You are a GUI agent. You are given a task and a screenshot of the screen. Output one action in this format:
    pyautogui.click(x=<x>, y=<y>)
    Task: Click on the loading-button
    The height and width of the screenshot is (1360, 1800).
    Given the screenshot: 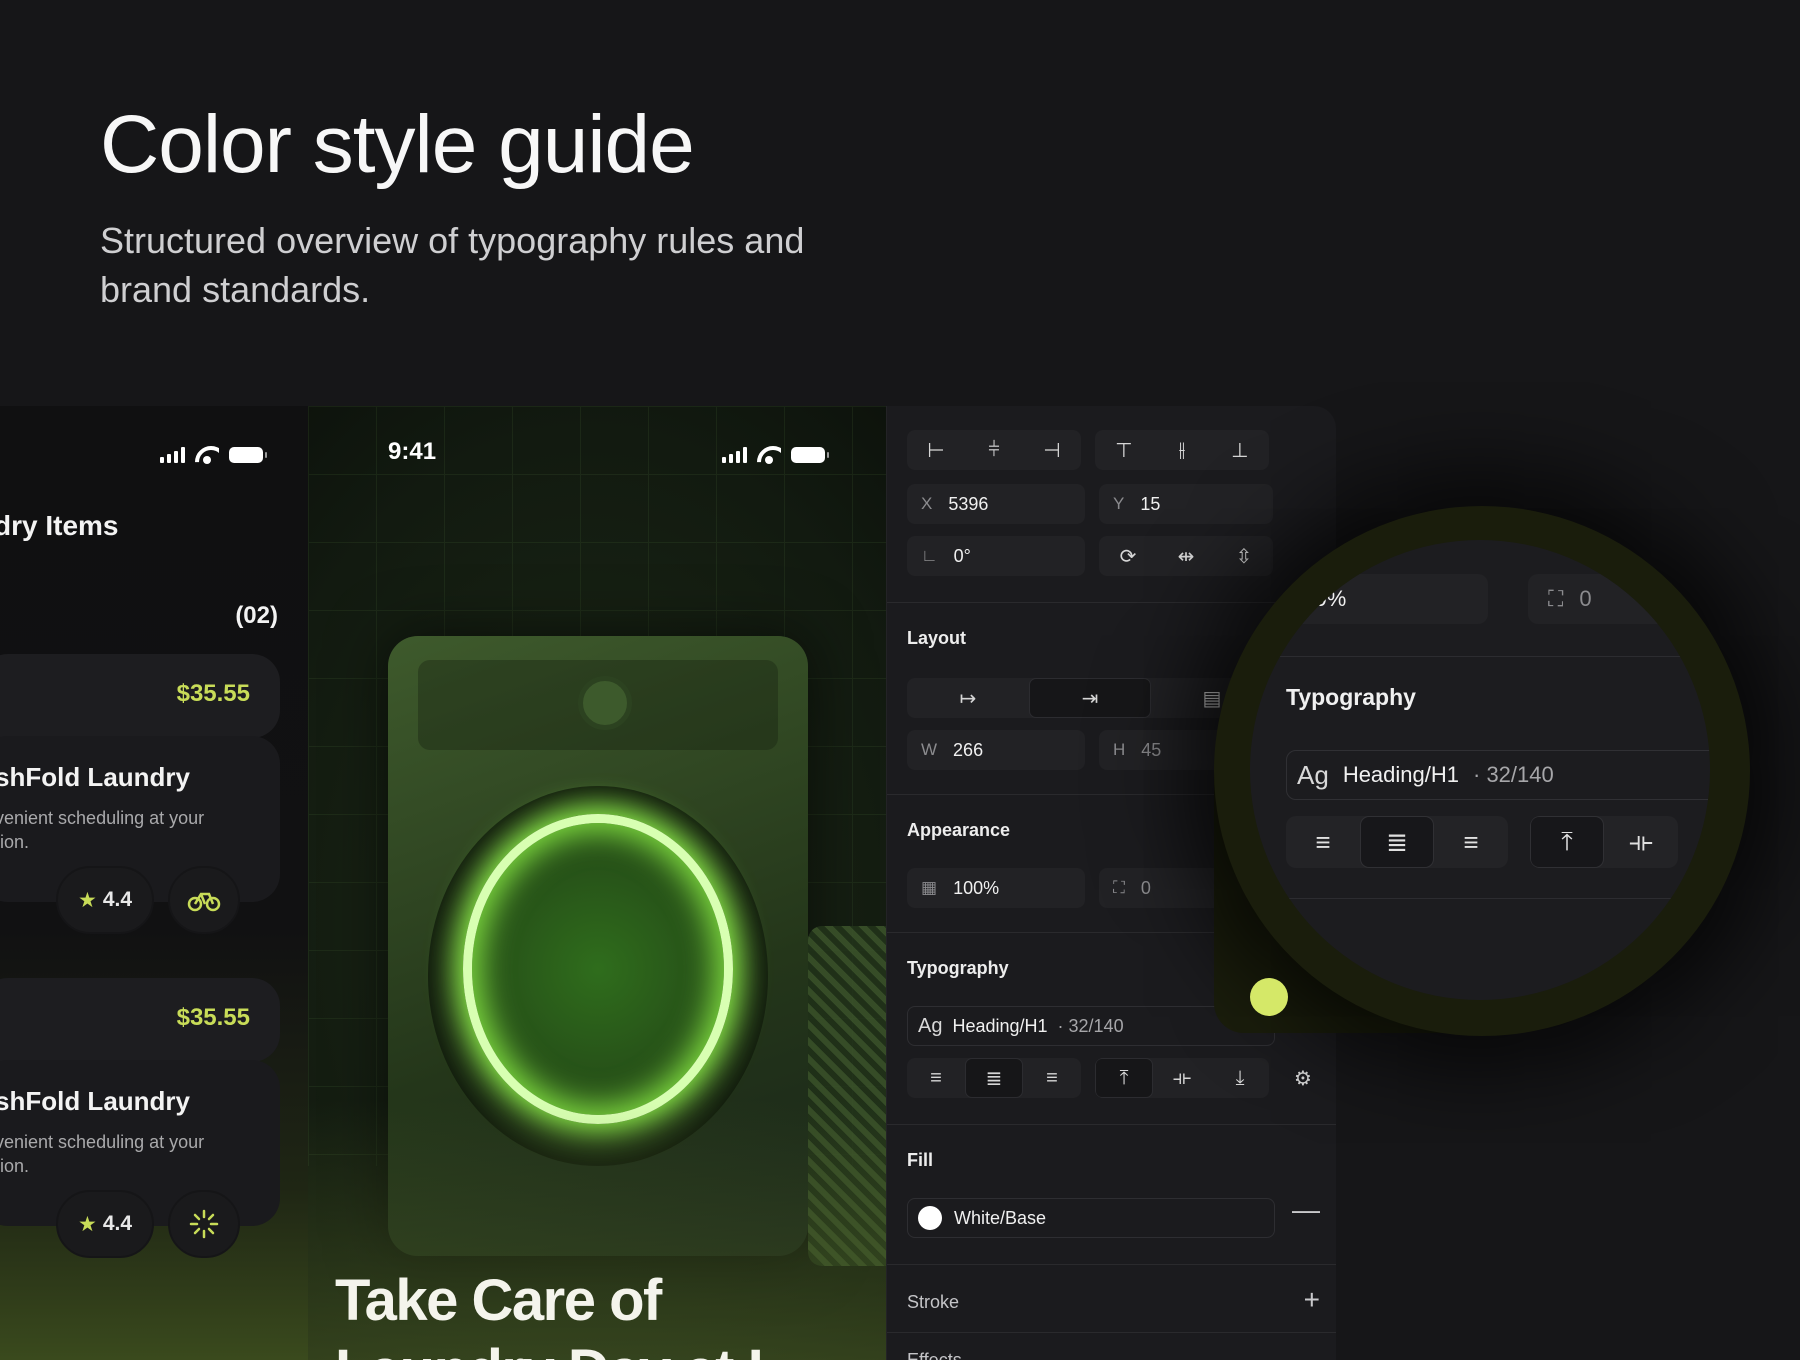 What is the action you would take?
    pyautogui.click(x=204, y=1224)
    